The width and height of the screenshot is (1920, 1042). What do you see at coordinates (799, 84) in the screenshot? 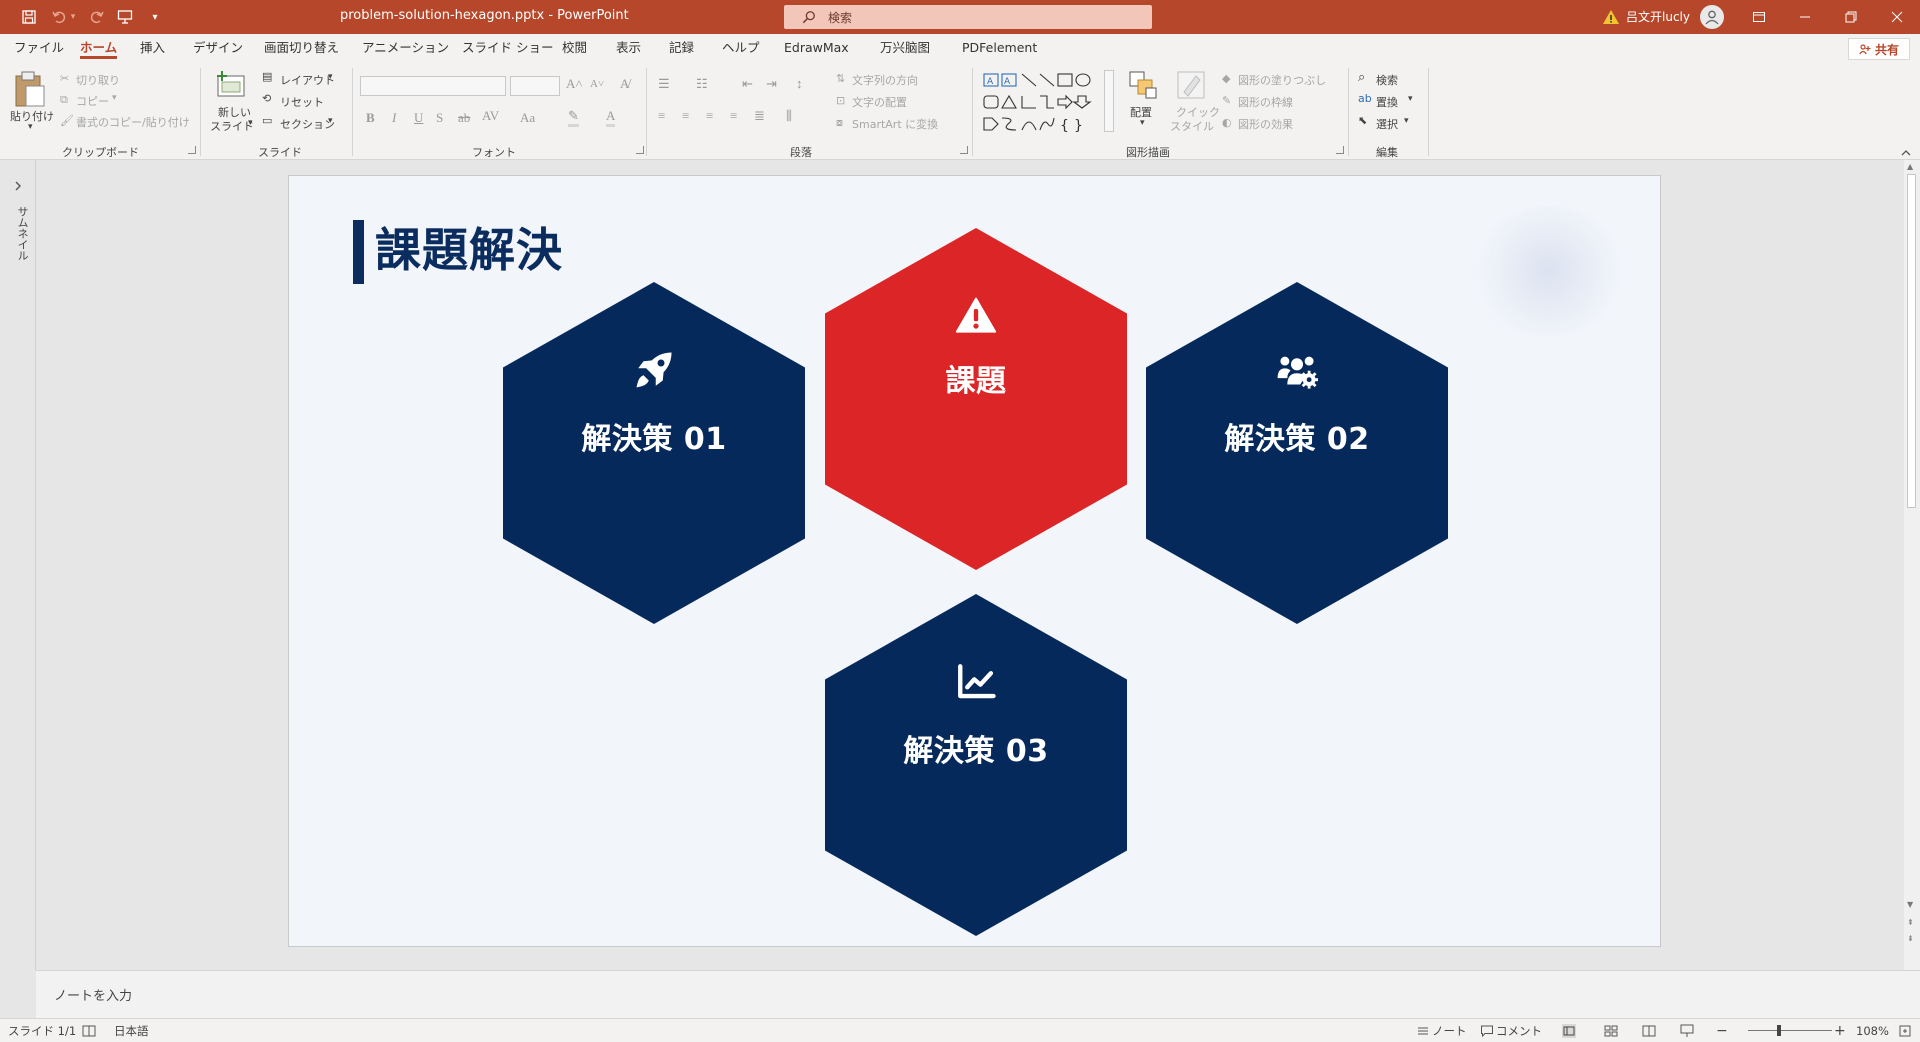
I see `line-spacing-icon: ↕` at bounding box center [799, 84].